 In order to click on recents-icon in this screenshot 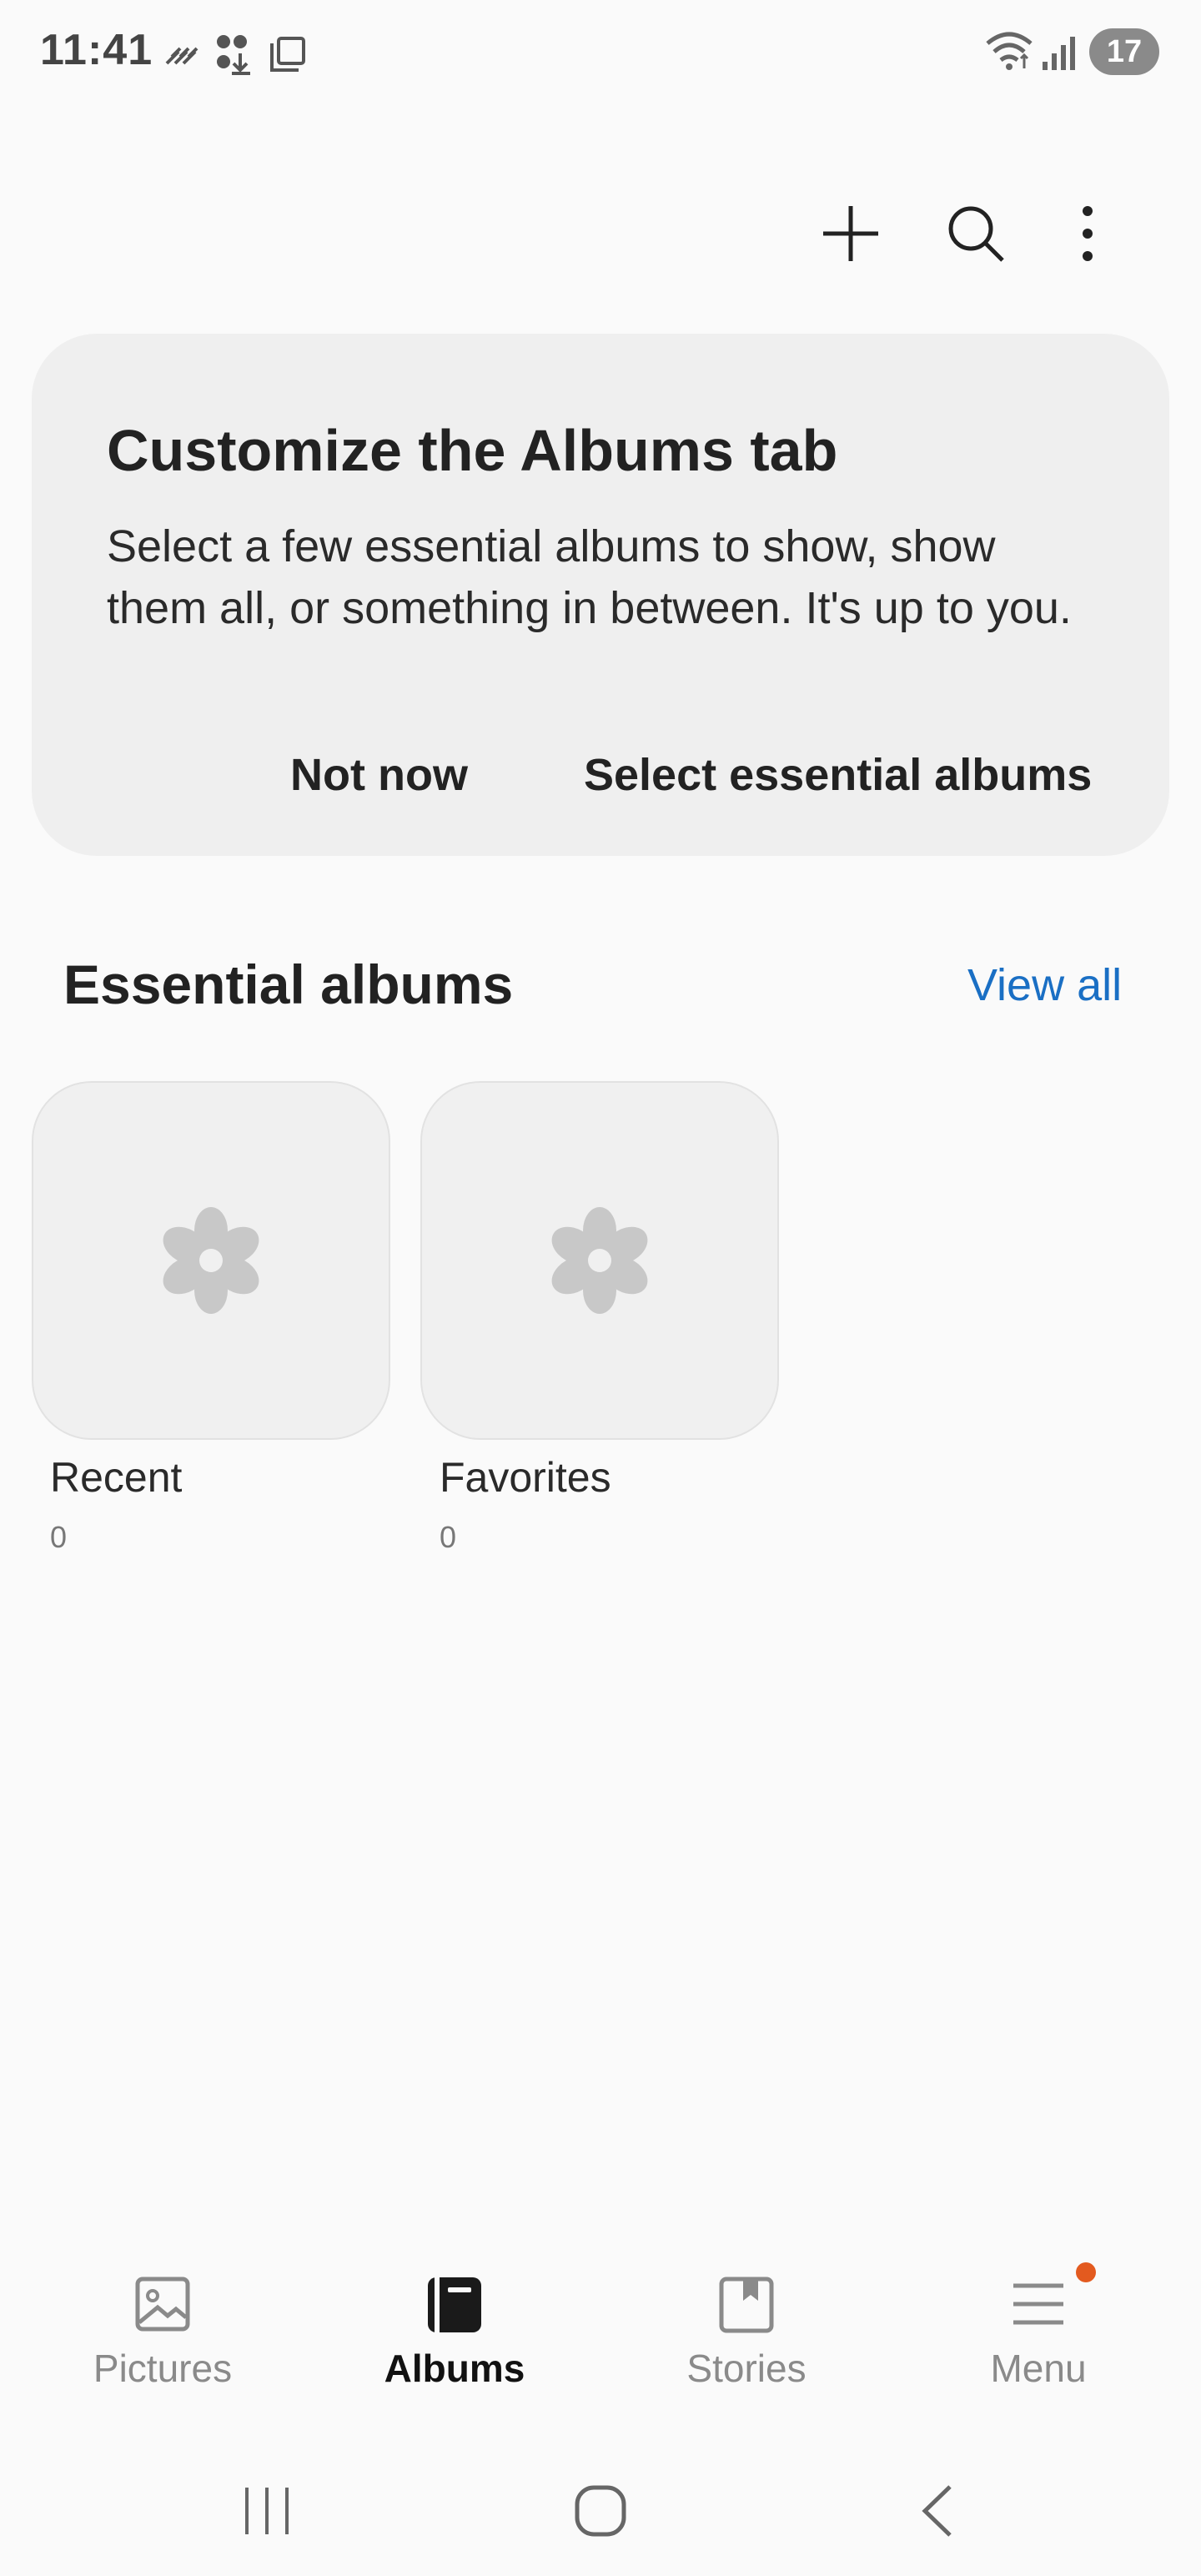, I will do `click(267, 2511)`.